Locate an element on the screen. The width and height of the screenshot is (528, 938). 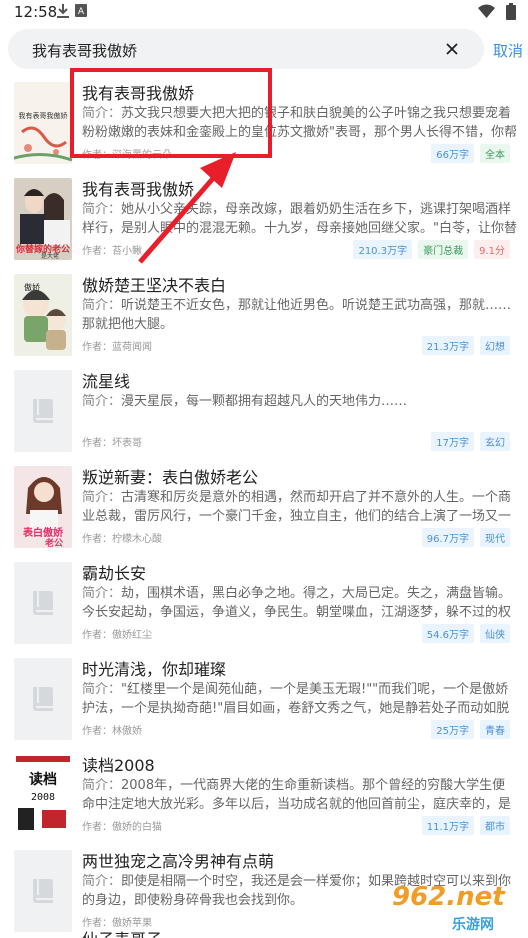
category-tag: 幻想 is located at coordinates (495, 345).